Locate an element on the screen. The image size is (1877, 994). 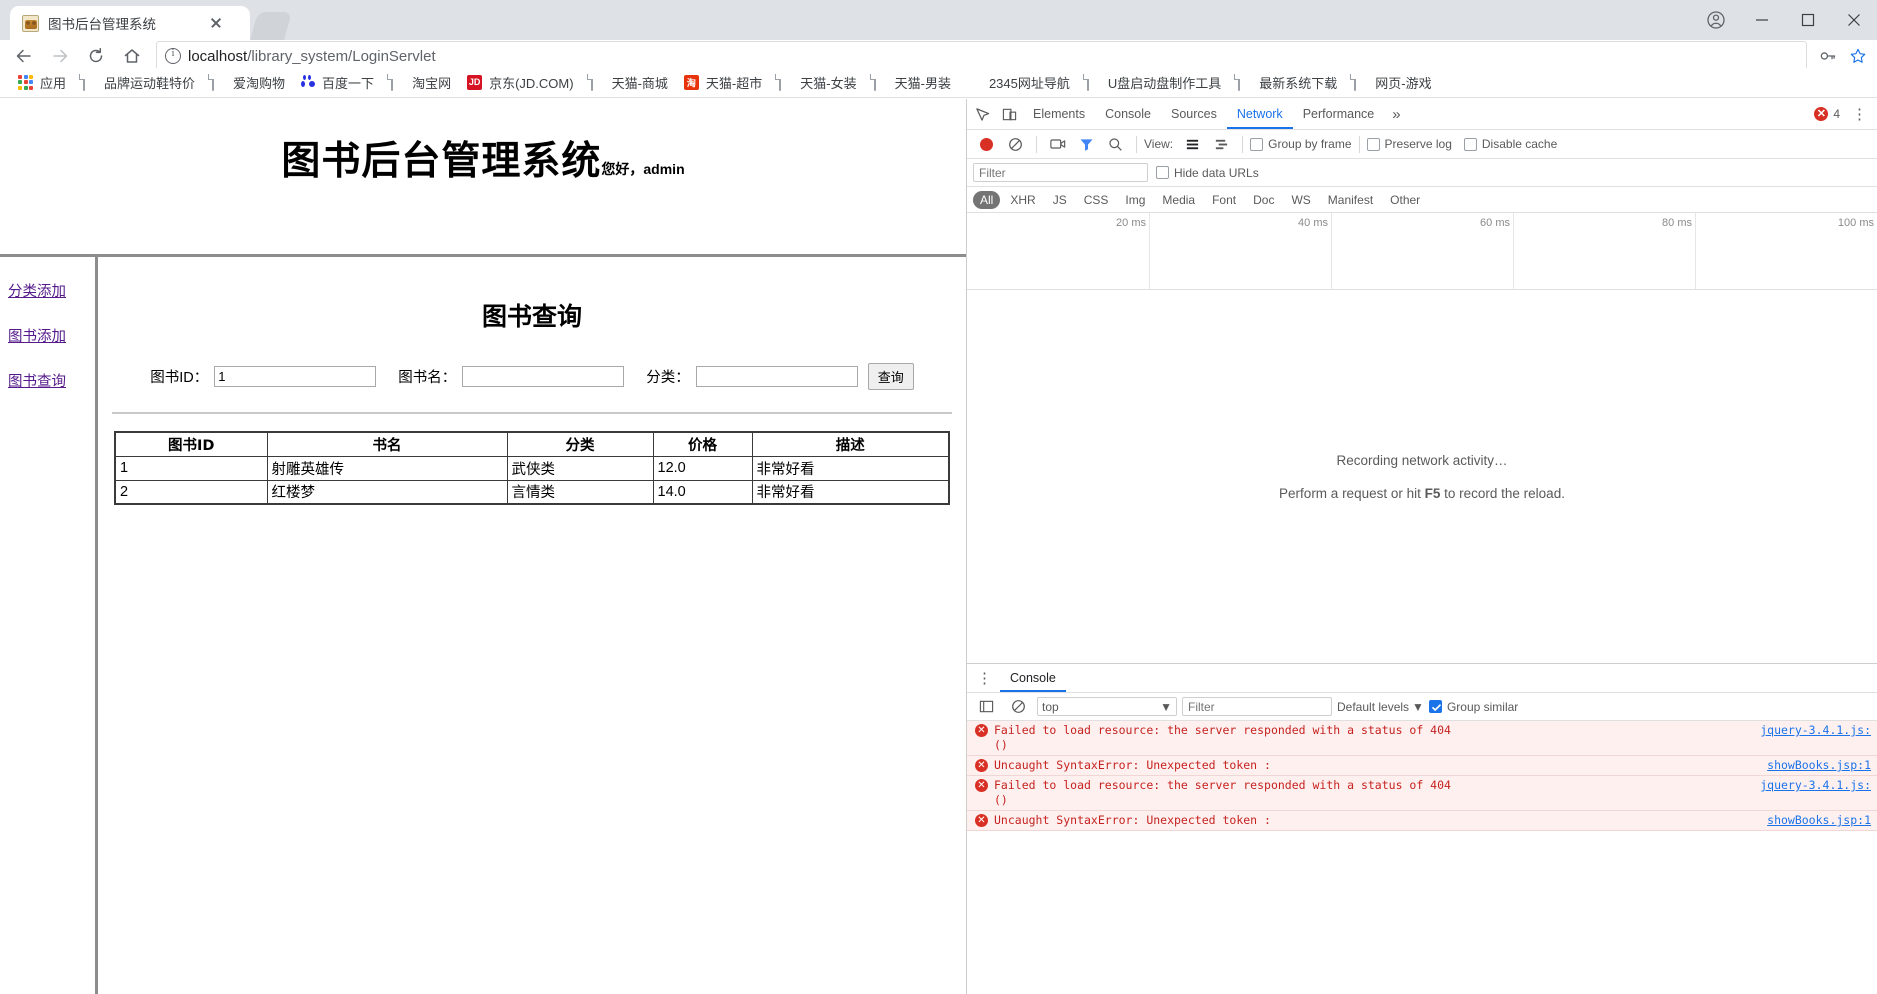
type-filter-ws: WS is located at coordinates (1300, 200).